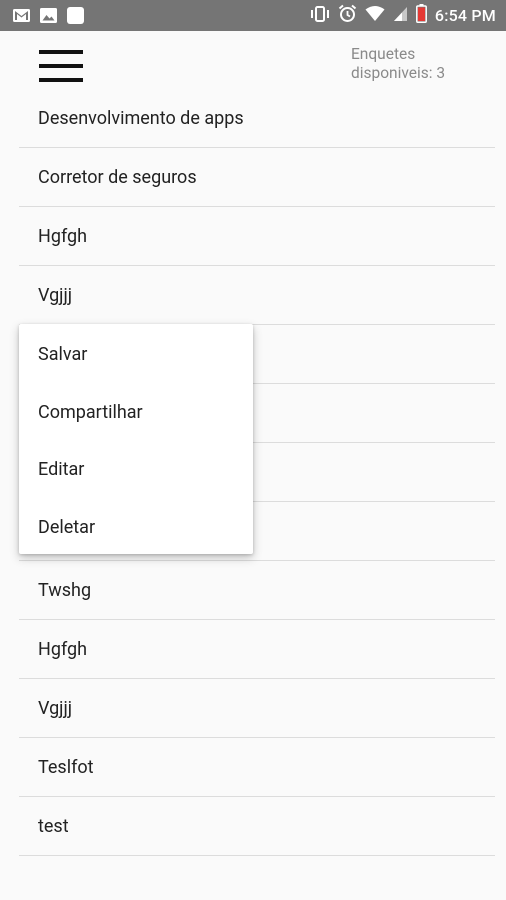 The width and height of the screenshot is (506, 900). I want to click on menu-item-deletar: Deletar, so click(136, 528).